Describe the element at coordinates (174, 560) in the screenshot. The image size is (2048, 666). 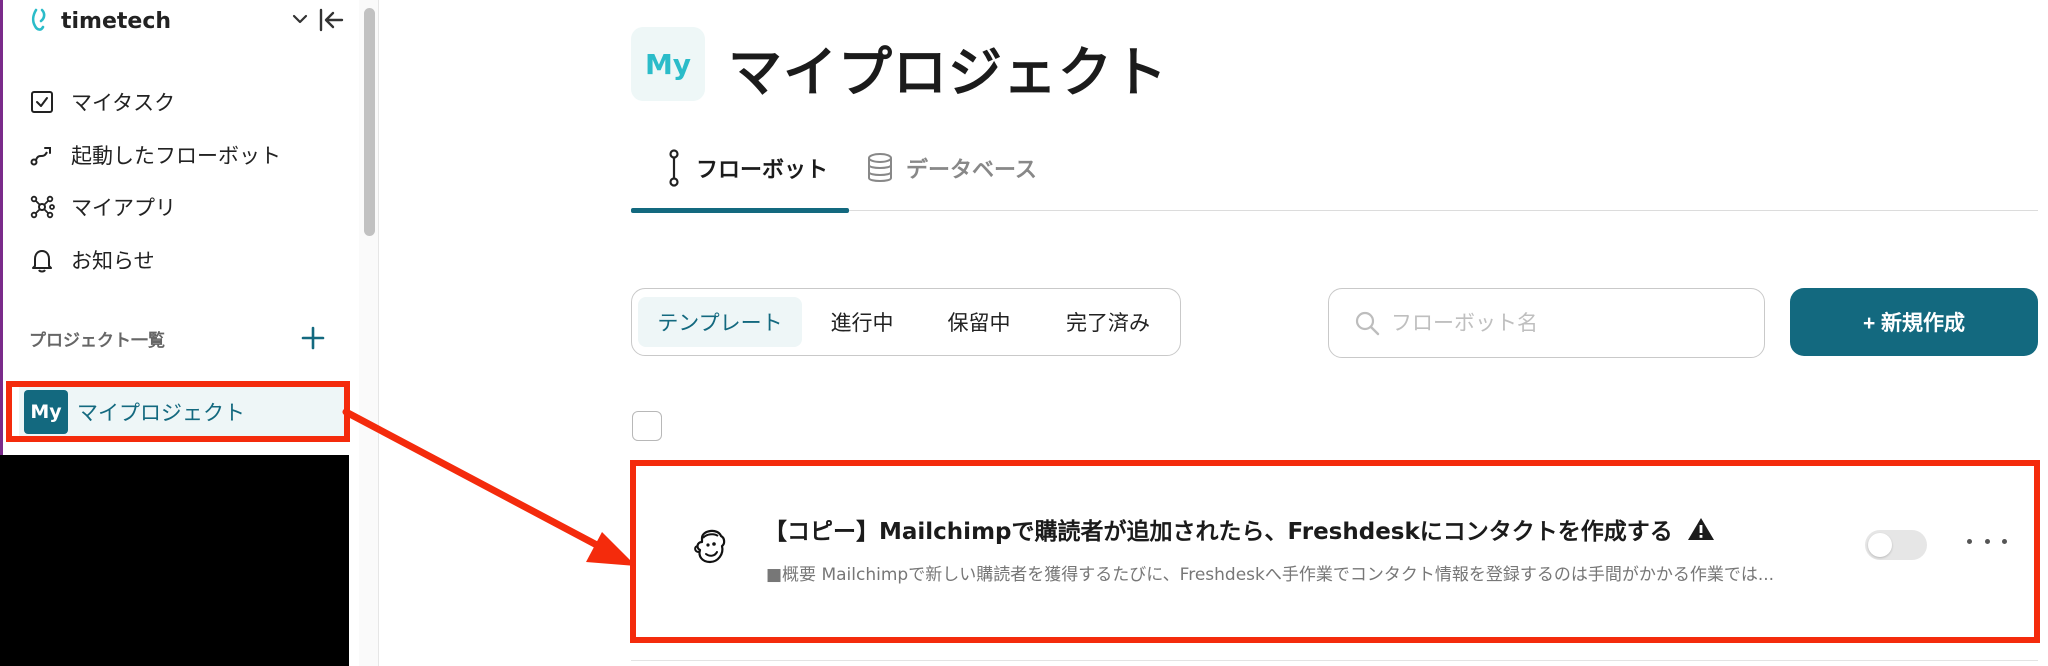
I see `sidebar-black-area` at that location.